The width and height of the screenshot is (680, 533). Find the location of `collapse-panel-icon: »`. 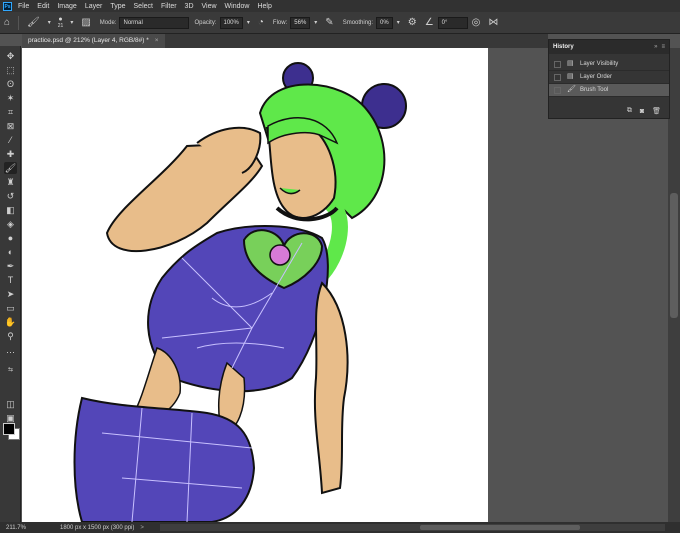

collapse-panel-icon: » is located at coordinates (655, 47).